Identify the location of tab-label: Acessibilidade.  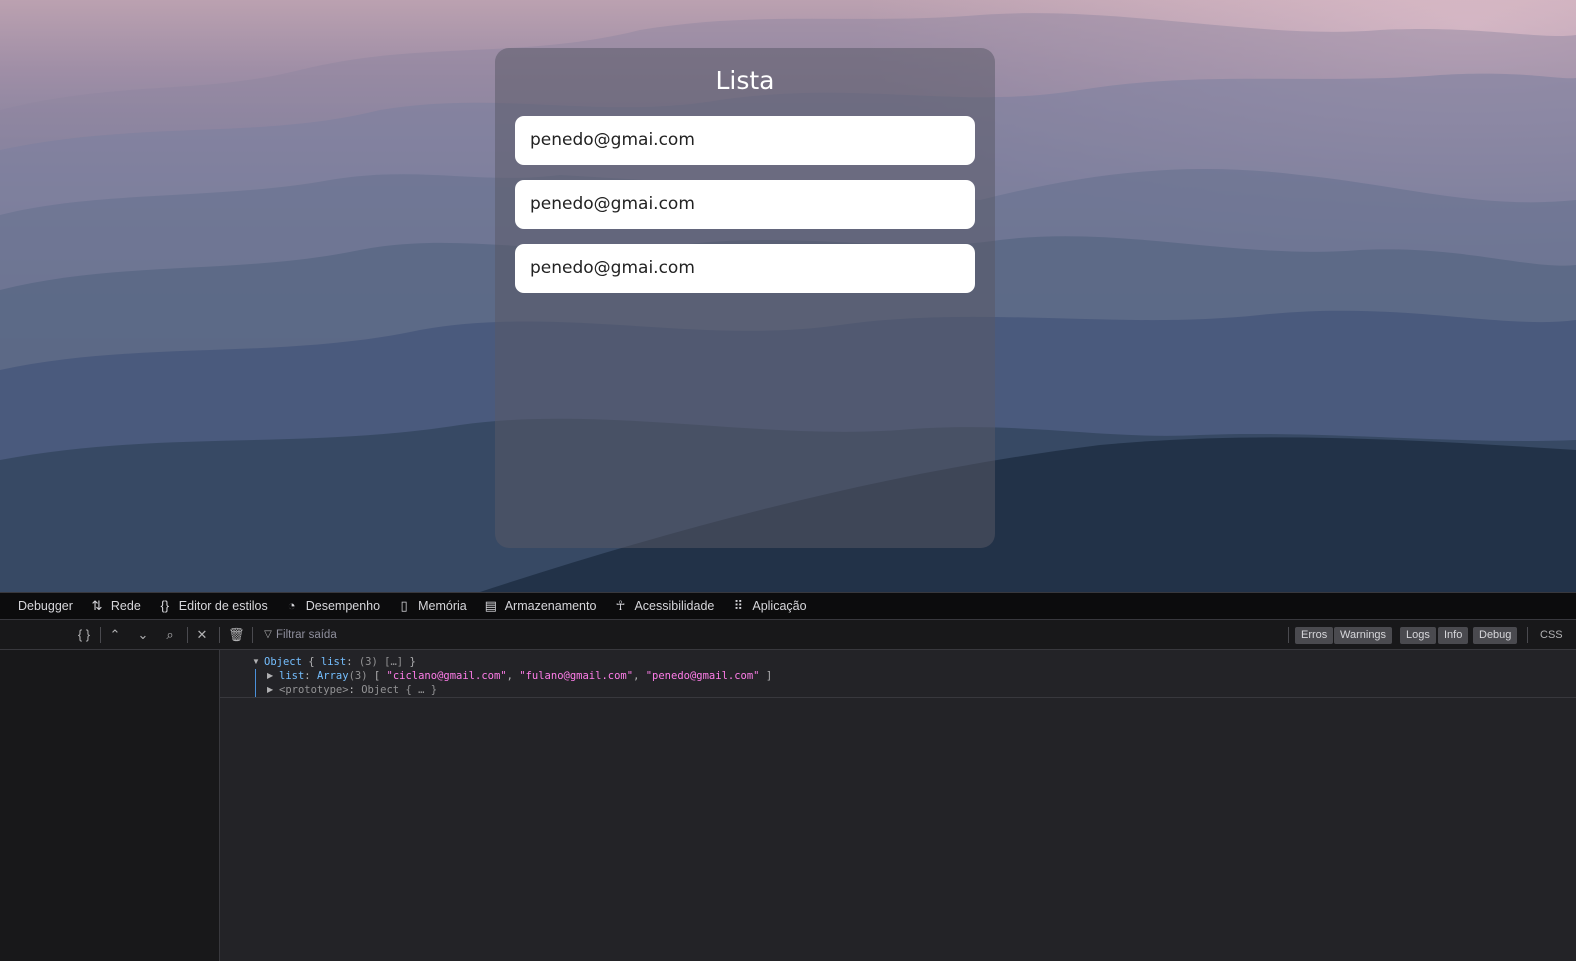
(674, 606).